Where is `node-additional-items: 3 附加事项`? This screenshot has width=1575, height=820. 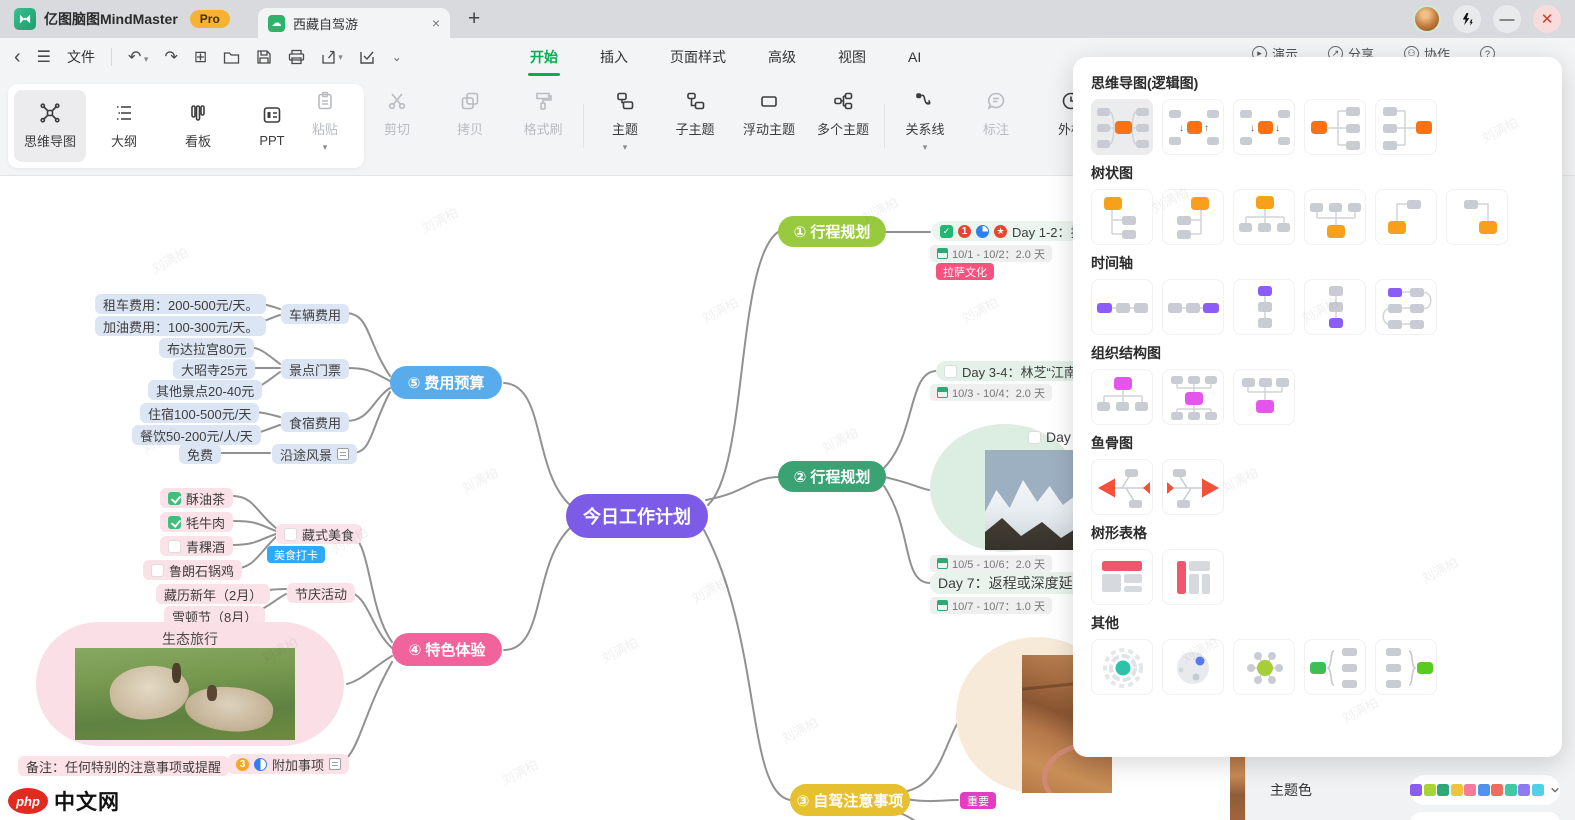
node-additional-items: 3 附加事项 is located at coordinates (289, 764).